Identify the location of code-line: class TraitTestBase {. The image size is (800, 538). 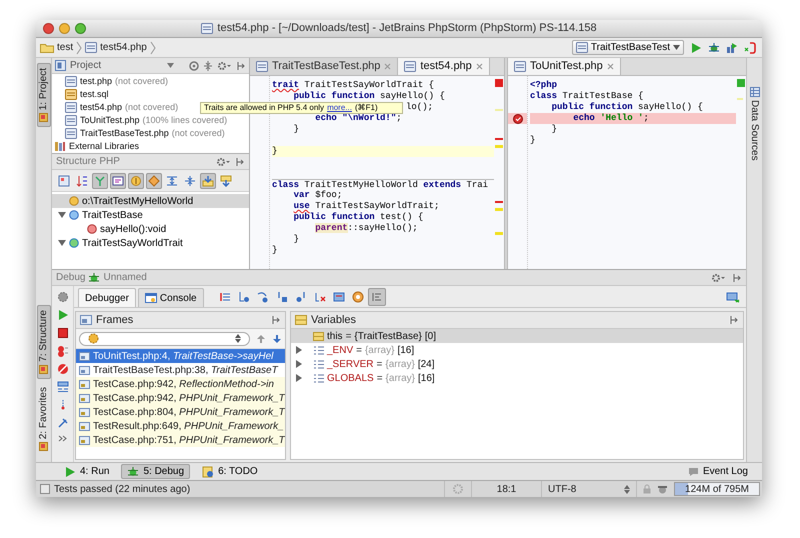
(587, 96).